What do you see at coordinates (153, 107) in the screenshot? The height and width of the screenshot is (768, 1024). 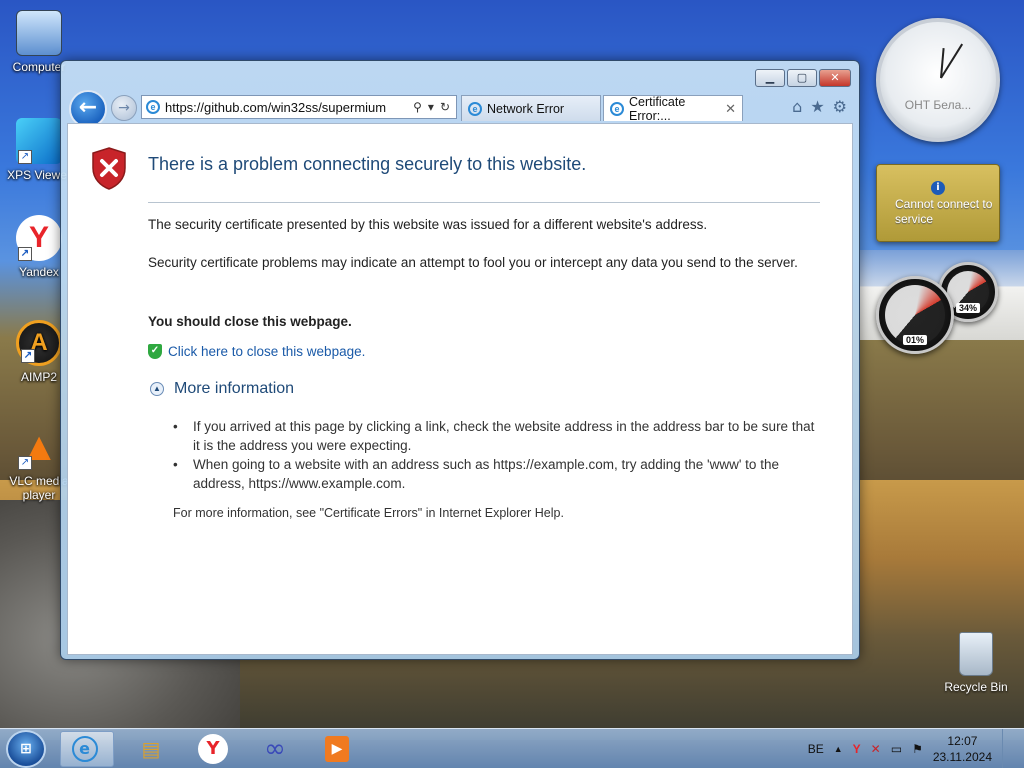 I see `ie-page-icon: e` at bounding box center [153, 107].